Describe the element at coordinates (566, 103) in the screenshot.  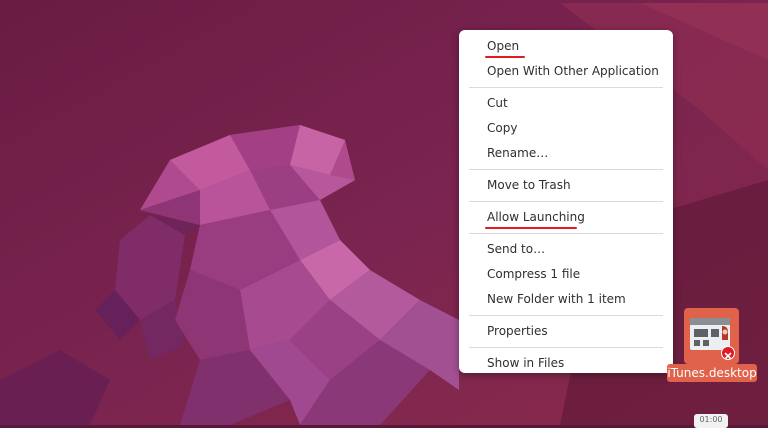
I see `menu-item-cut: Cut` at that location.